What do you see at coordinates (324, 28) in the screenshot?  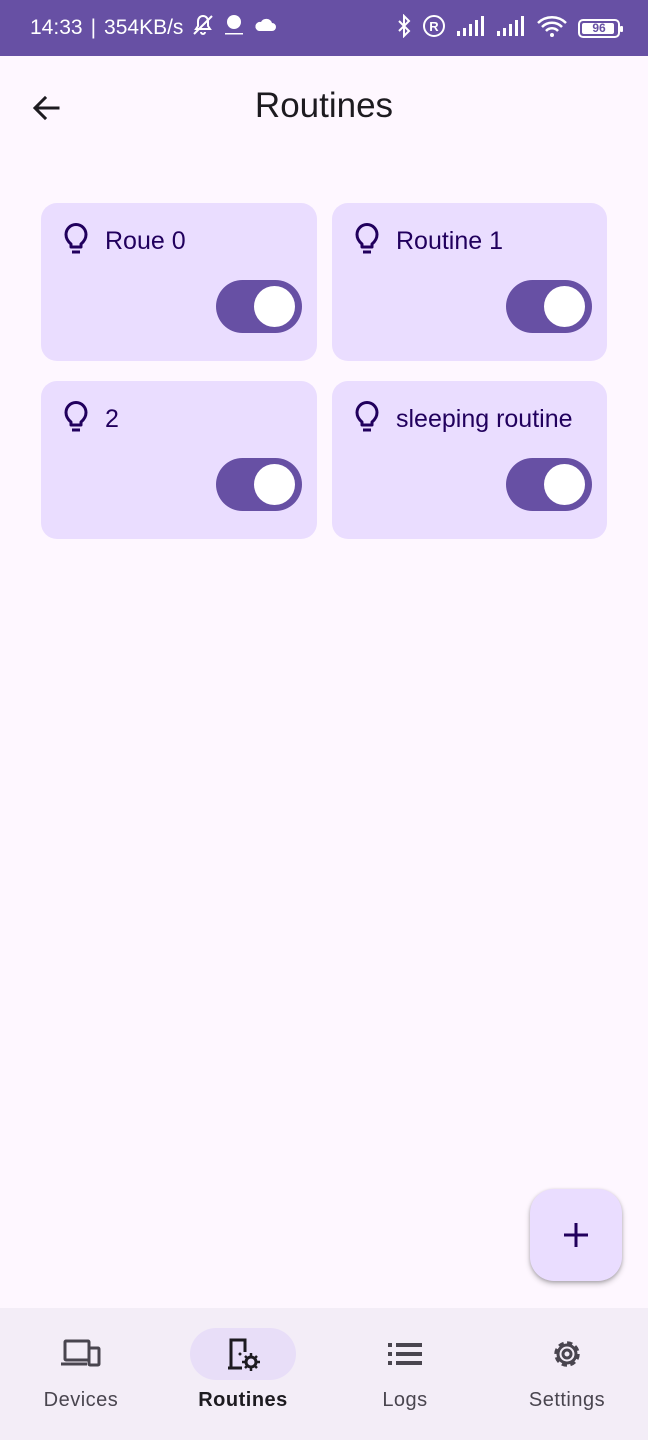 I see `status-bar: 14:33 | 354KB/s R 96` at bounding box center [324, 28].